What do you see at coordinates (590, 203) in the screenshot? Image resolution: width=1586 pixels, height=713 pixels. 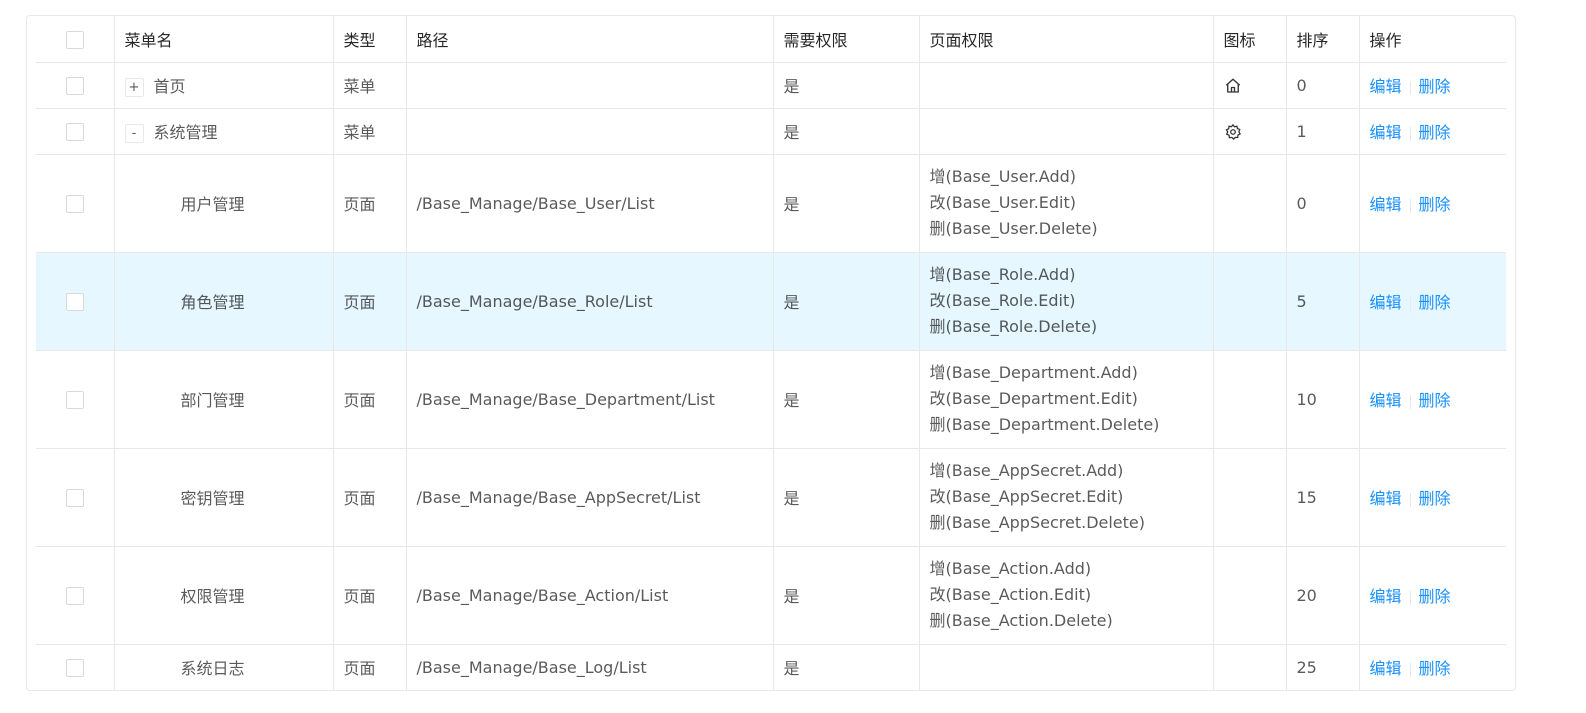 I see `path-cell: /Base_Manage/Base_User/List` at bounding box center [590, 203].